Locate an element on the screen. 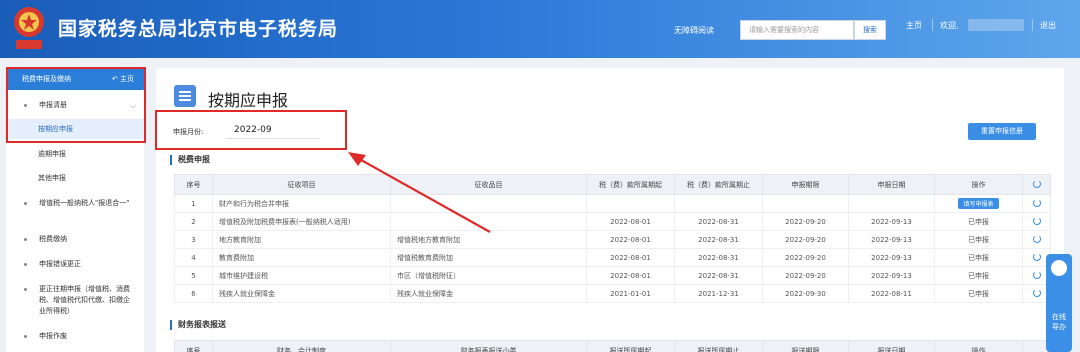 The width and height of the screenshot is (1080, 352). table-cell: 增值税教育费附加 is located at coordinates (488, 257).